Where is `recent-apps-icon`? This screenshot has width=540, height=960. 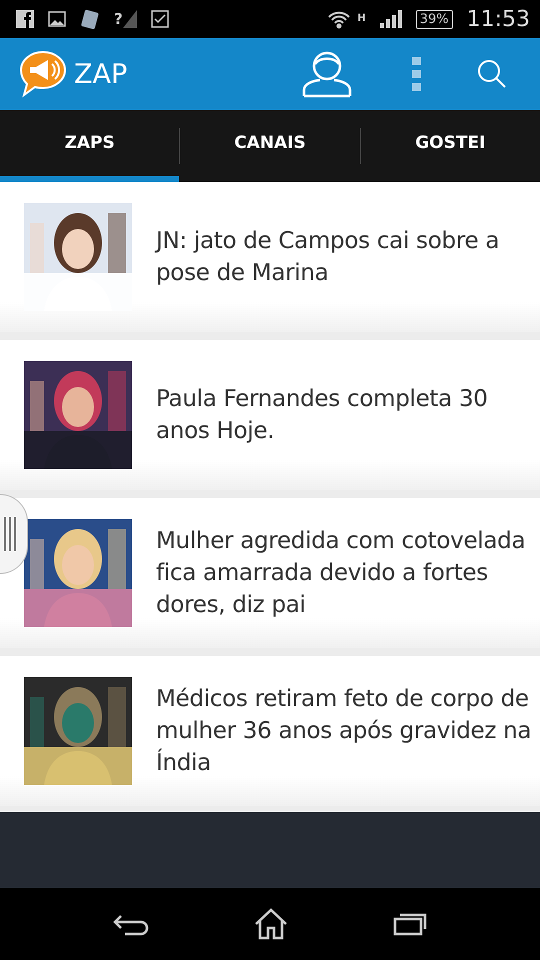 recent-apps-icon is located at coordinates (410, 924).